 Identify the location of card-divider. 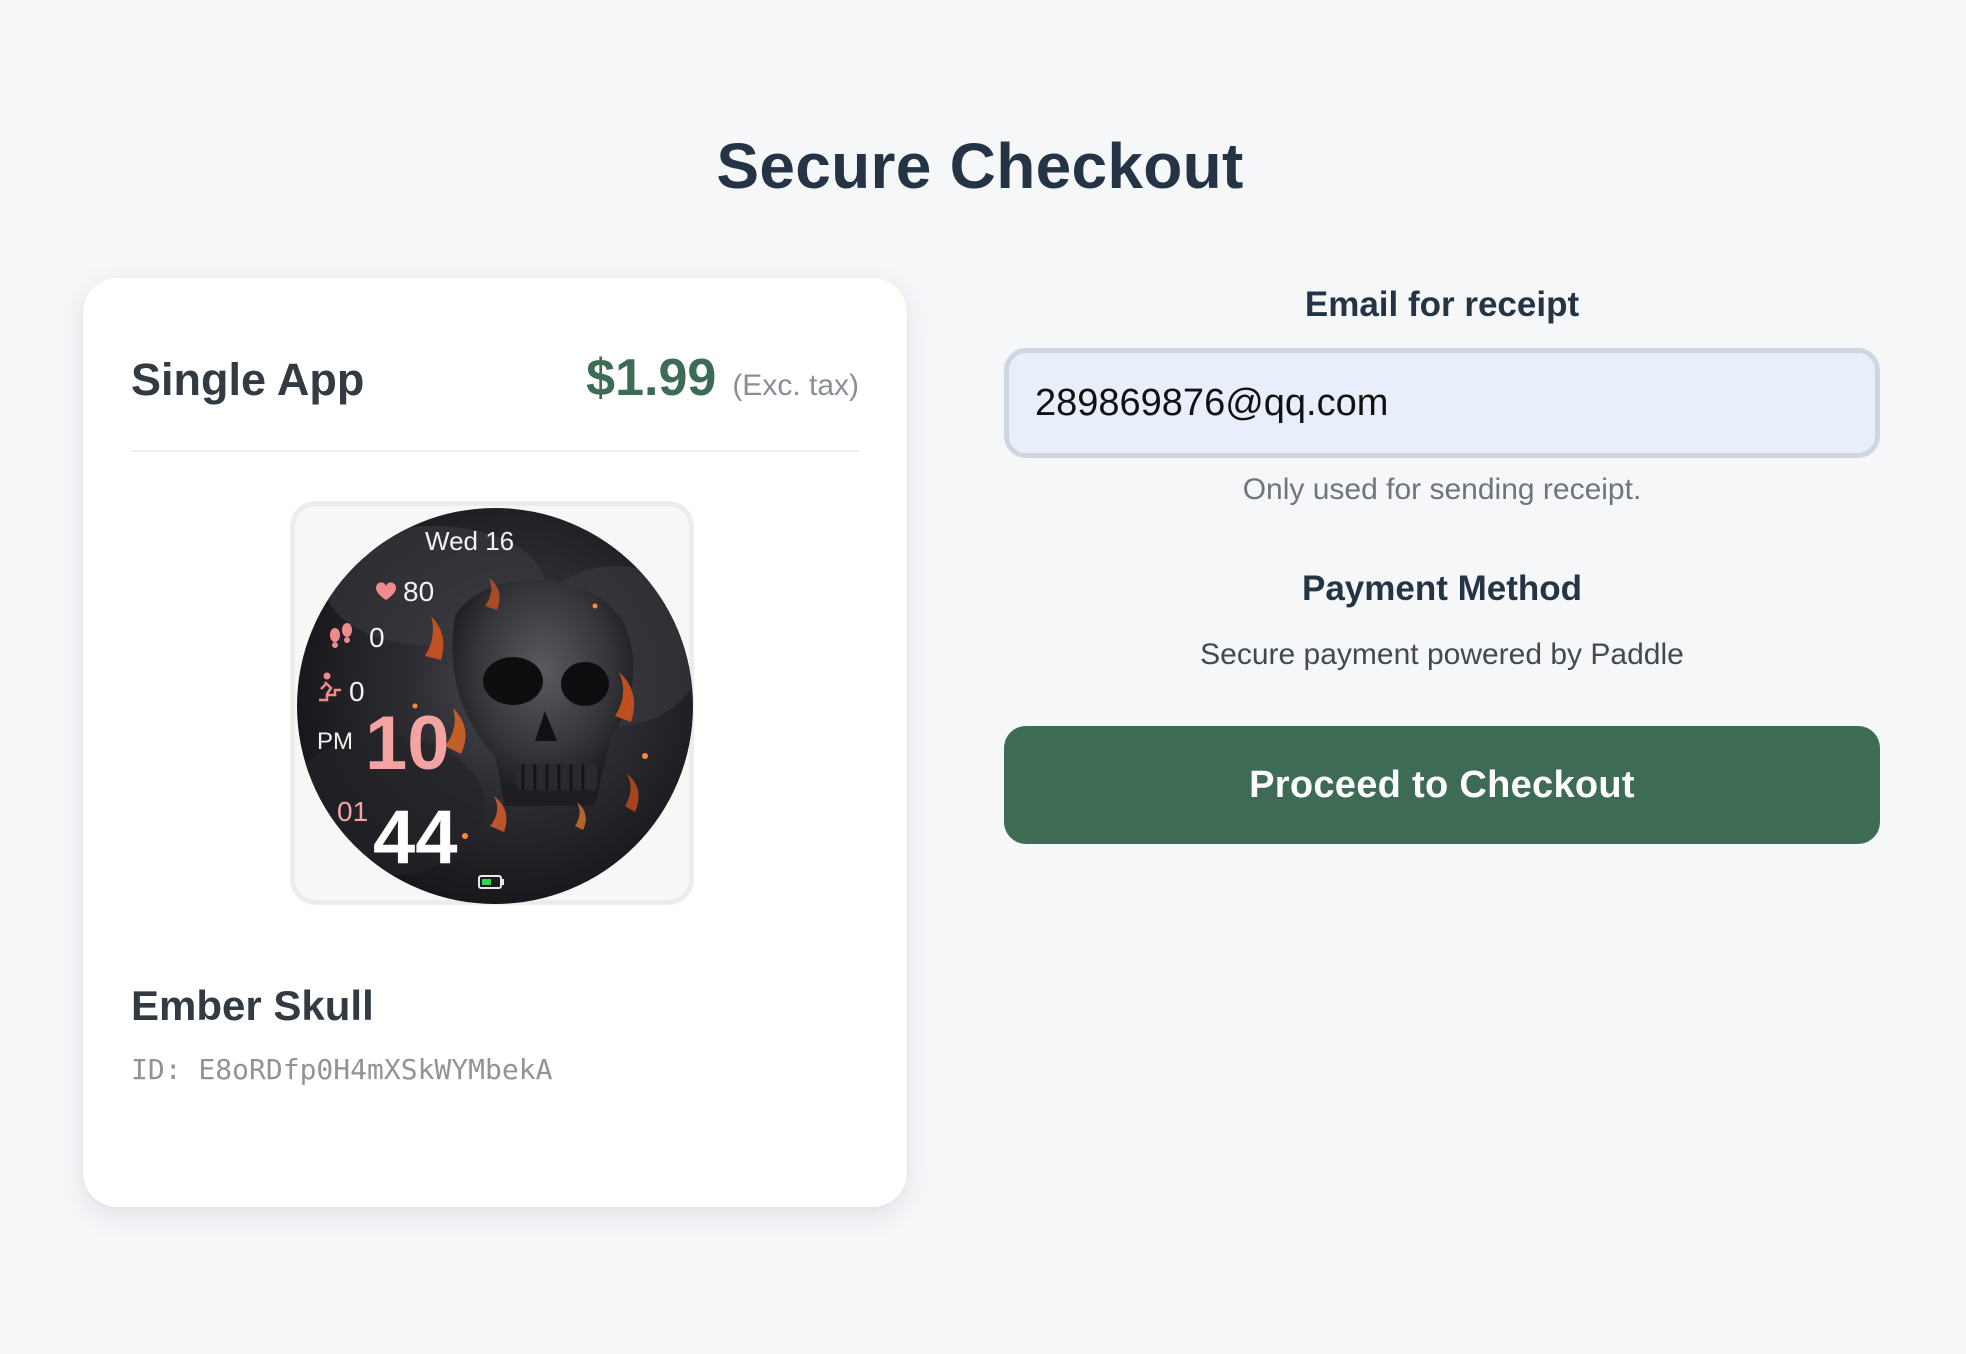
(495, 451).